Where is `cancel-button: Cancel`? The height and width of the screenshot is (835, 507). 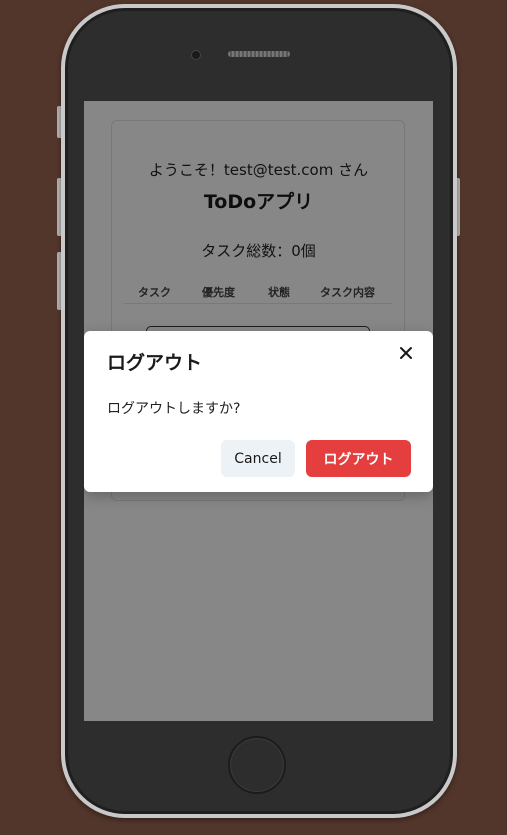
cancel-button: Cancel is located at coordinates (258, 458).